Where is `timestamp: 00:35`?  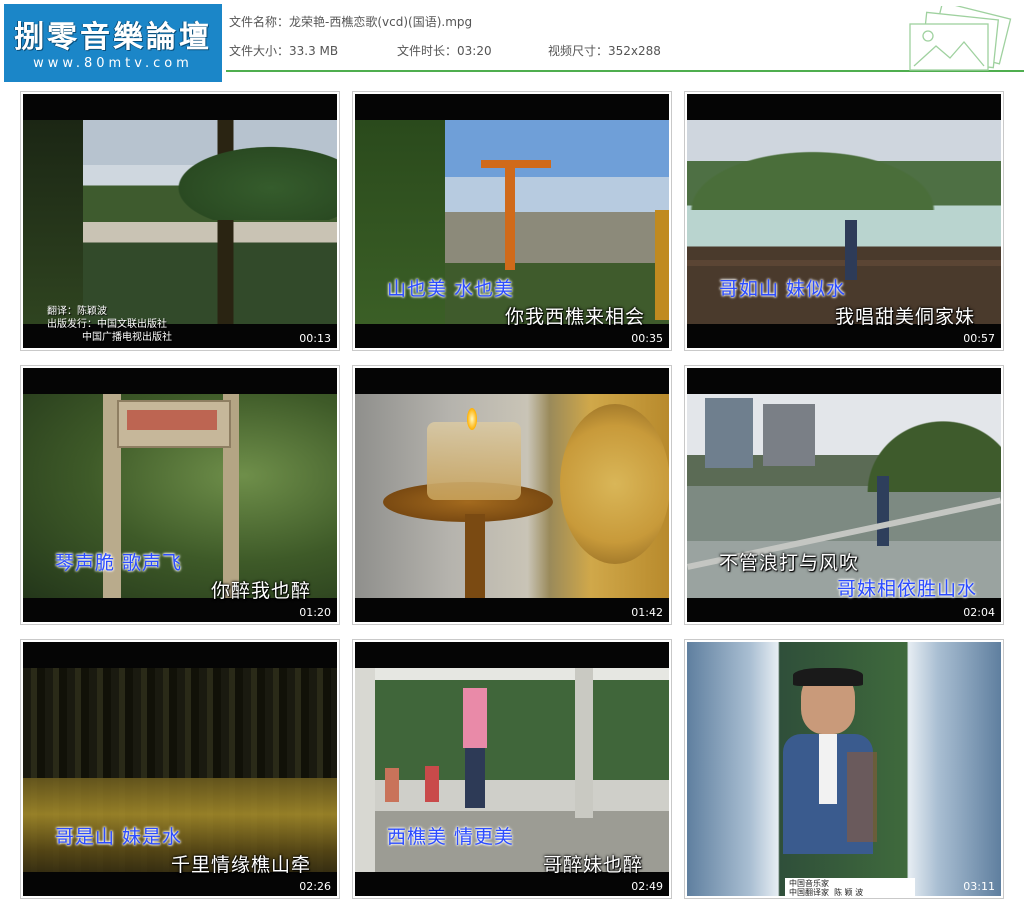 timestamp: 00:35 is located at coordinates (647, 338).